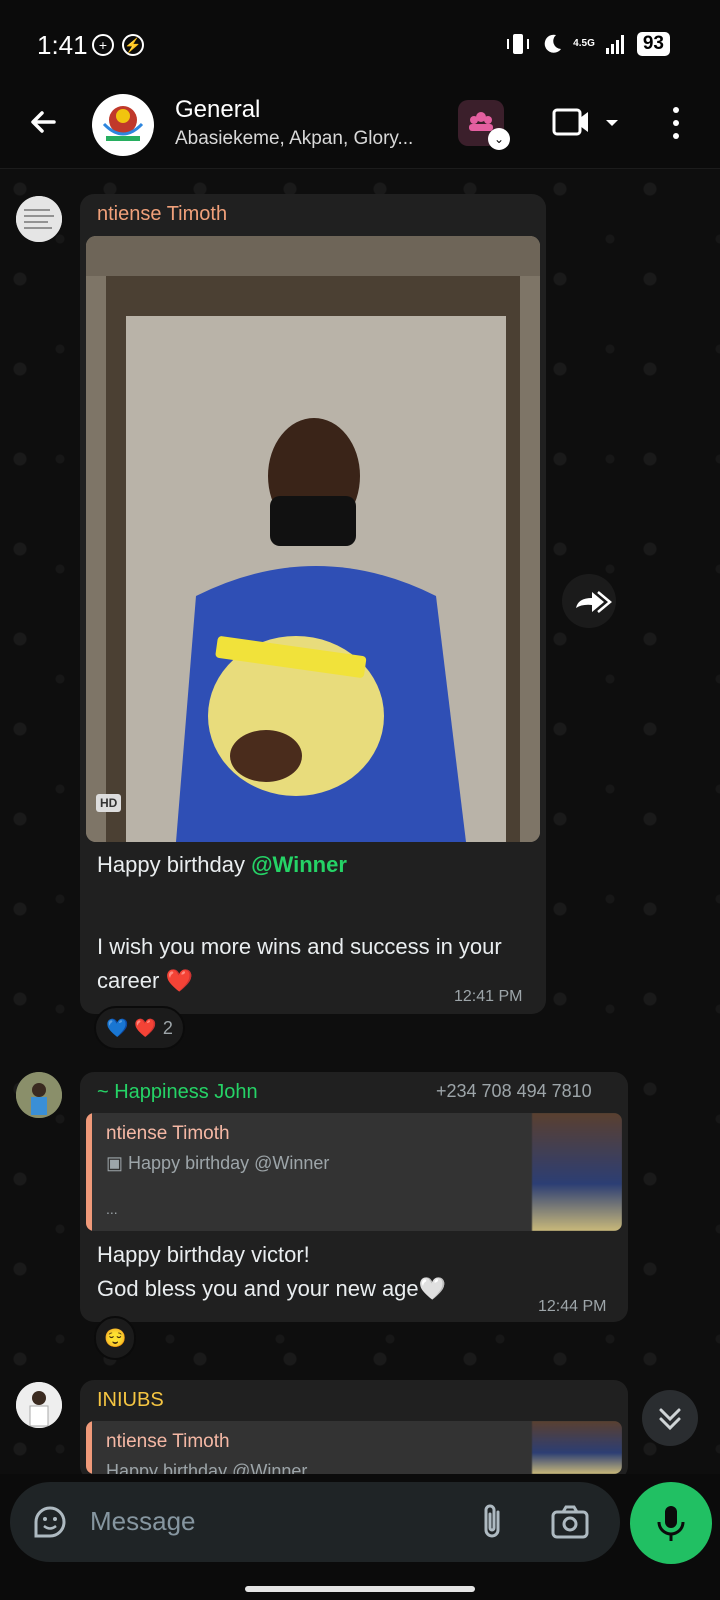  What do you see at coordinates (143, 1521) in the screenshot?
I see `message-placeholder: Message` at bounding box center [143, 1521].